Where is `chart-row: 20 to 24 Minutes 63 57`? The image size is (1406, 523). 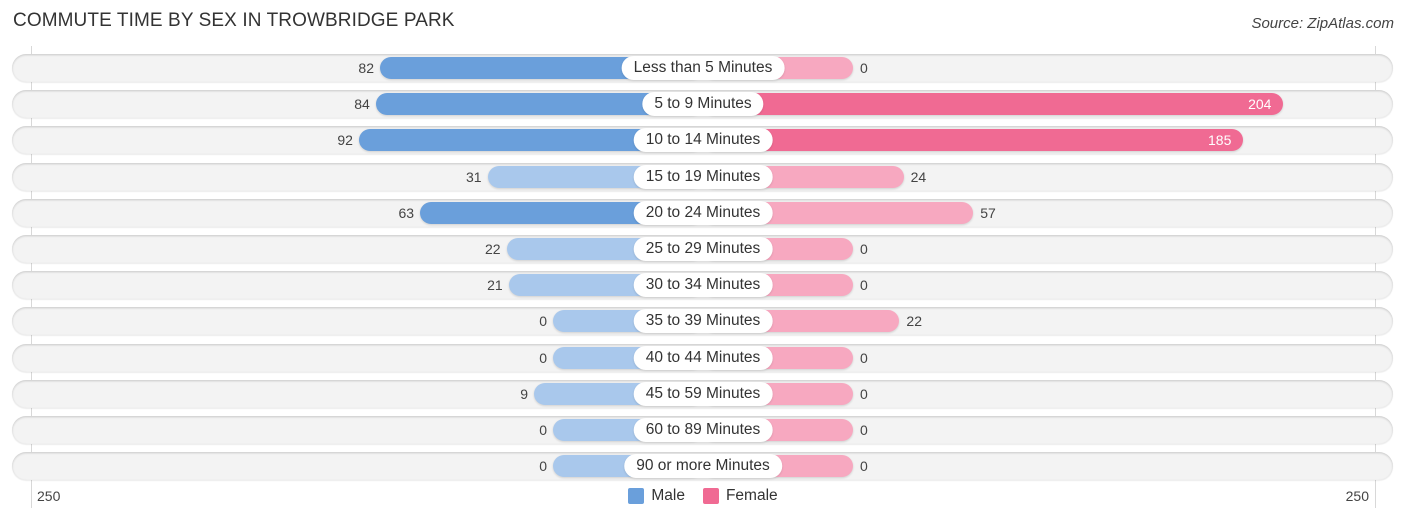
chart-row: 20 to 24 Minutes 63 57 is located at coordinates (702, 212).